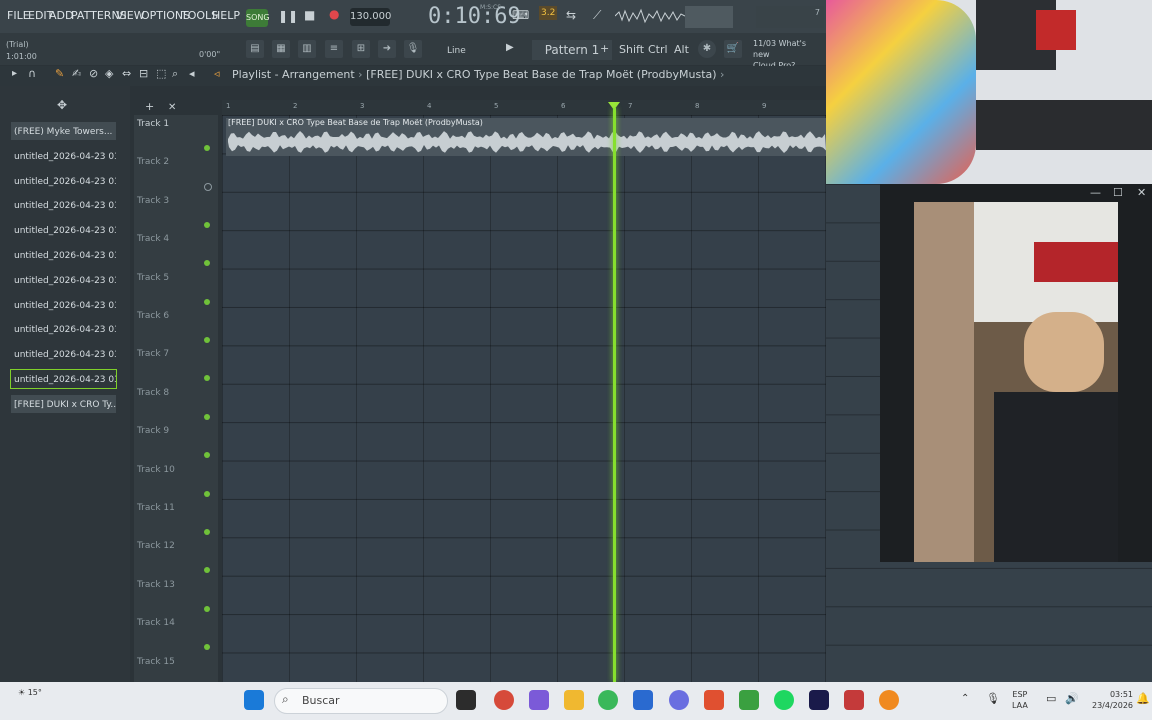  I want to click on brave-icon, so click(714, 700).